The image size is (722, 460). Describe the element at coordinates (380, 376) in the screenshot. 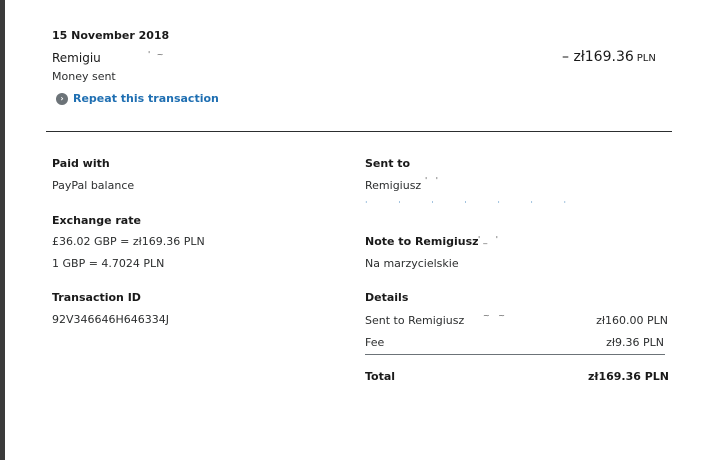

I see `total-label: Total` at that location.